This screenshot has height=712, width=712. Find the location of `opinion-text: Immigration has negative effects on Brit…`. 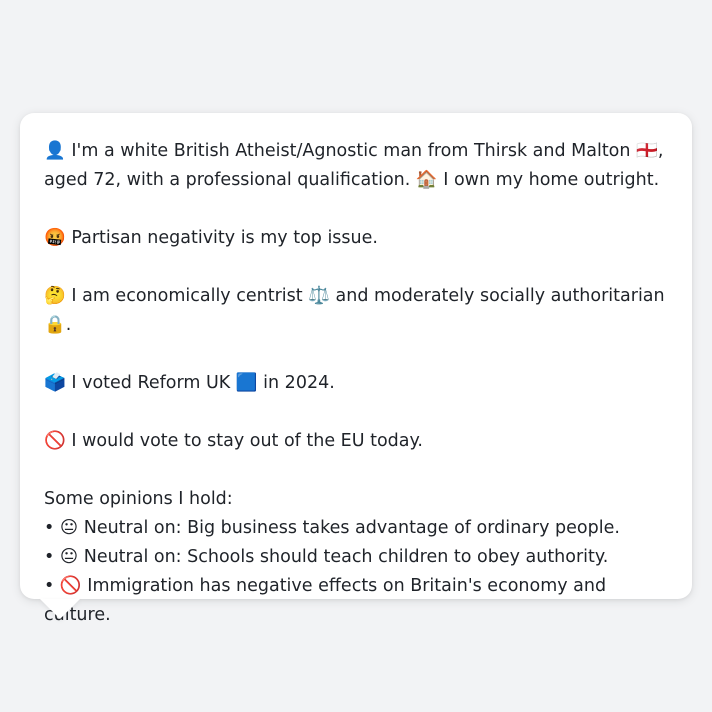

opinion-text: Immigration has negative effects on Brit… is located at coordinates (325, 600).